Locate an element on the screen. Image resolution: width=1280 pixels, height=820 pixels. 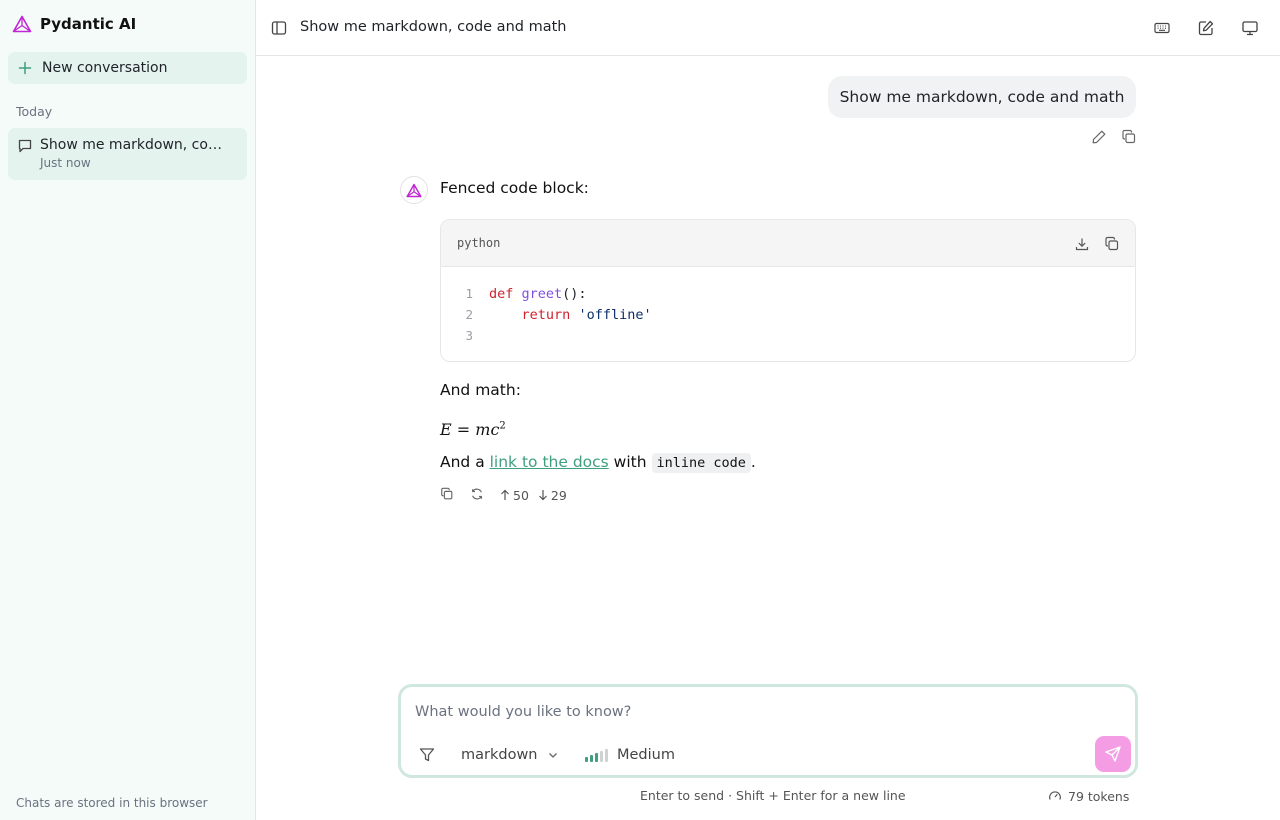
assistant-paragraph: And a link to the docs with inline code. is located at coordinates (598, 463).